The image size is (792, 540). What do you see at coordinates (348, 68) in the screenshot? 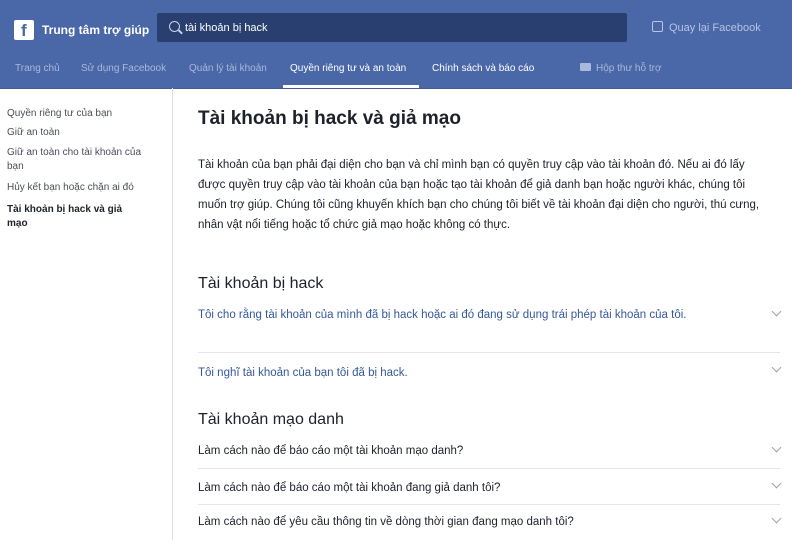
I see `nav-item-privacy-safety: Quyền riêng tư và an toàn` at bounding box center [348, 68].